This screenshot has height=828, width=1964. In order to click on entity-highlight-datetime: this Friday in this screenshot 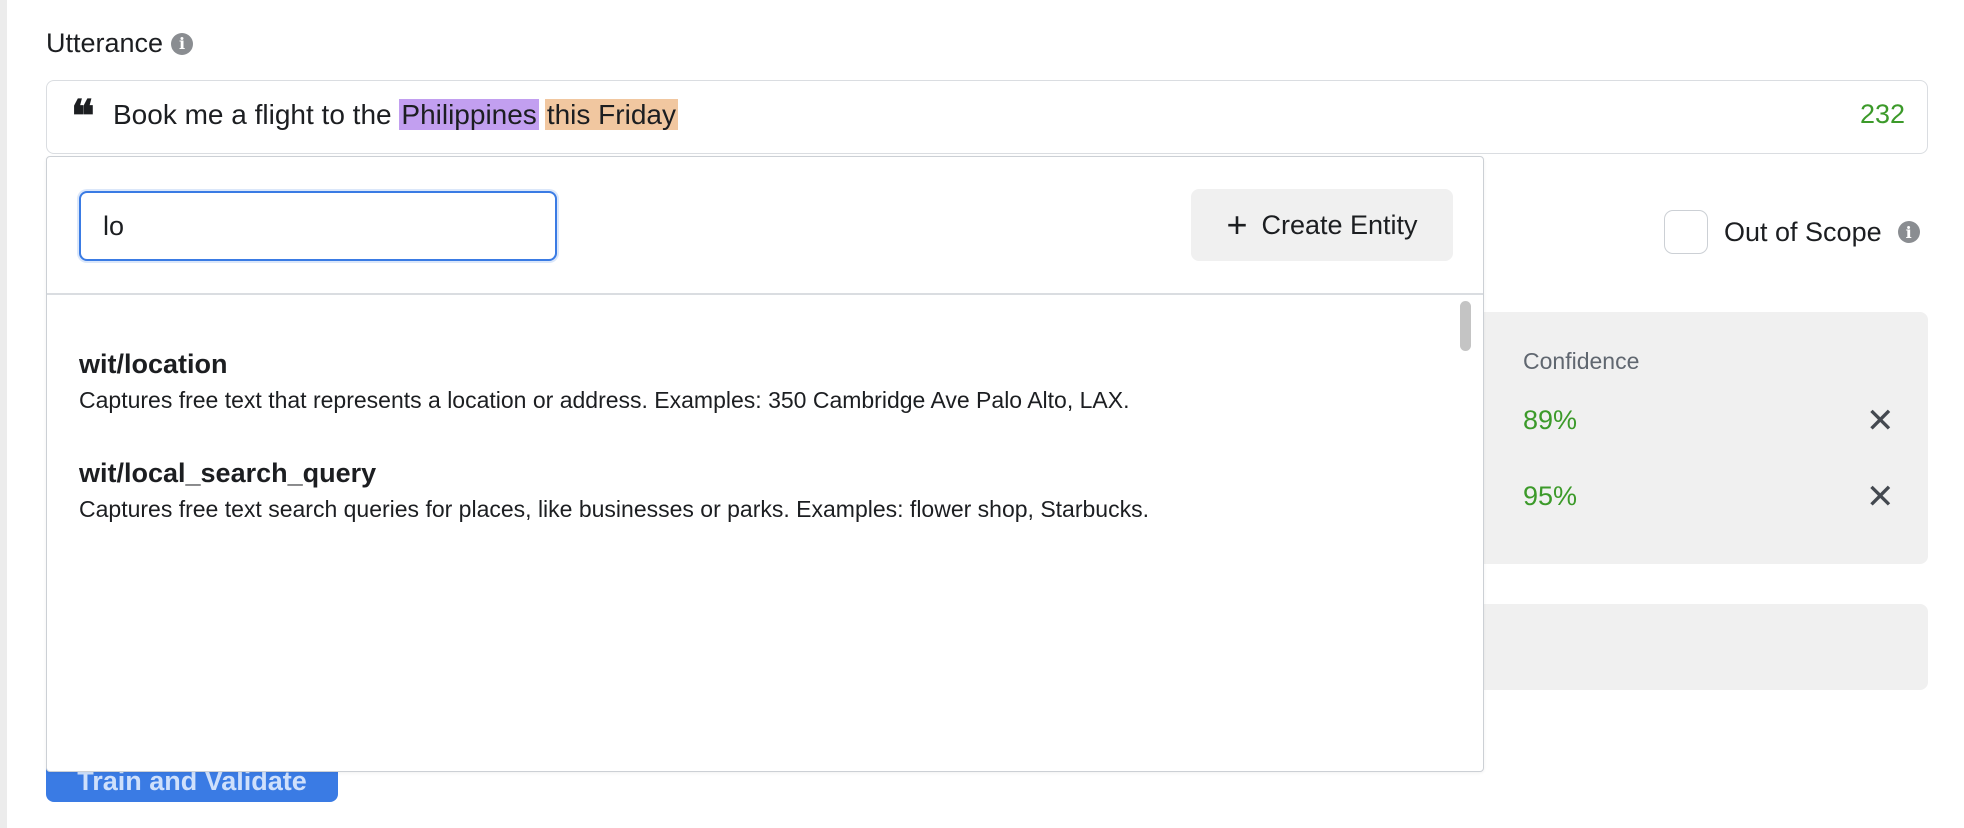, I will do `click(611, 114)`.